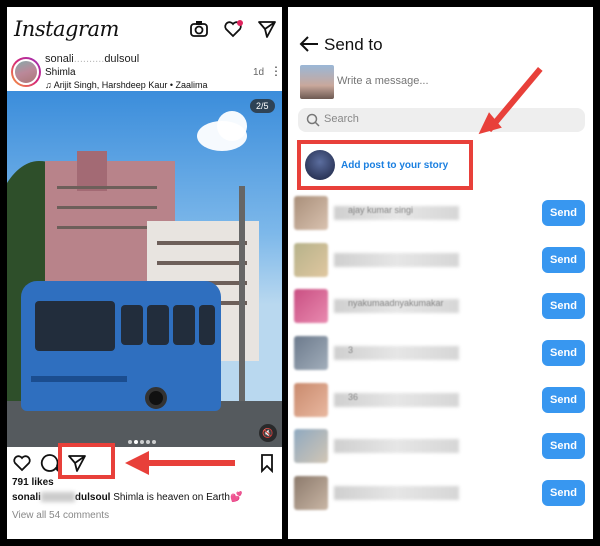 The height and width of the screenshot is (546, 600). I want to click on likes-count: 791 likes, so click(33, 482).